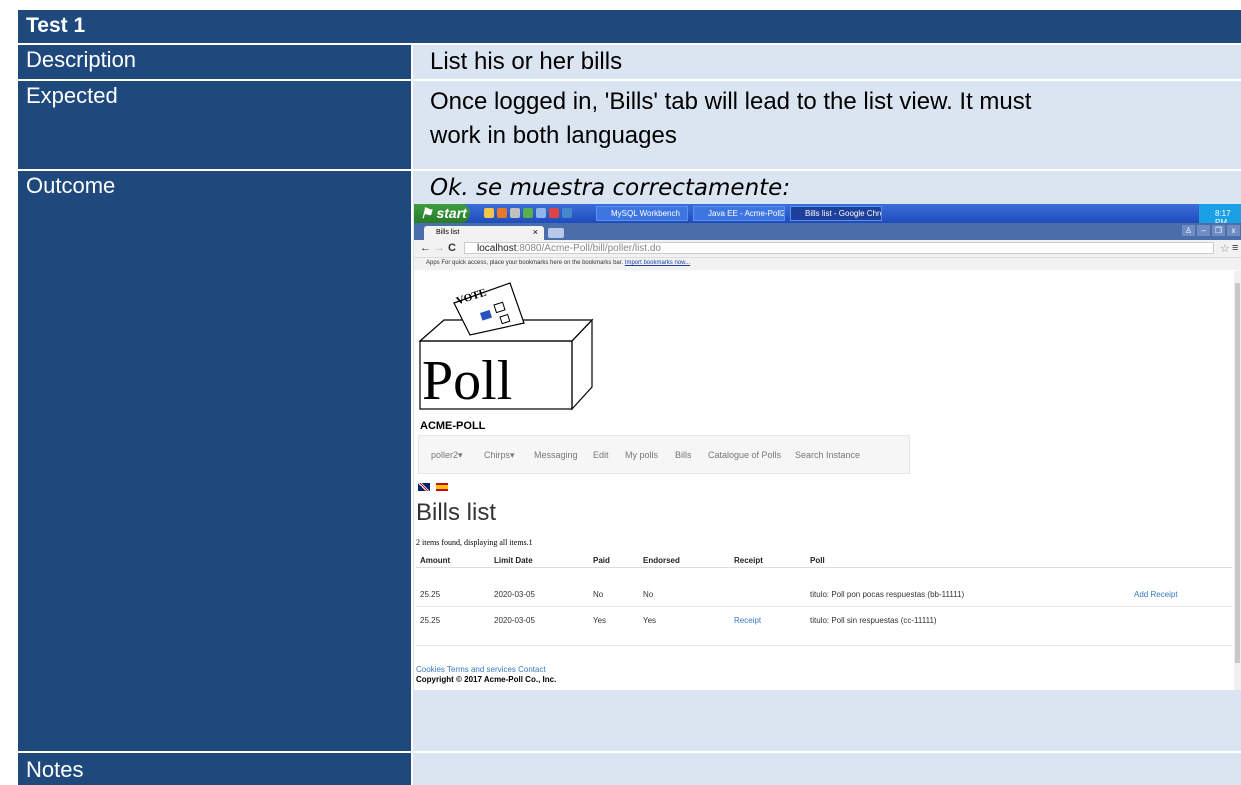 The image size is (1241, 785). Describe the element at coordinates (683, 455) in the screenshot. I see `menu-bills: Bills` at that location.